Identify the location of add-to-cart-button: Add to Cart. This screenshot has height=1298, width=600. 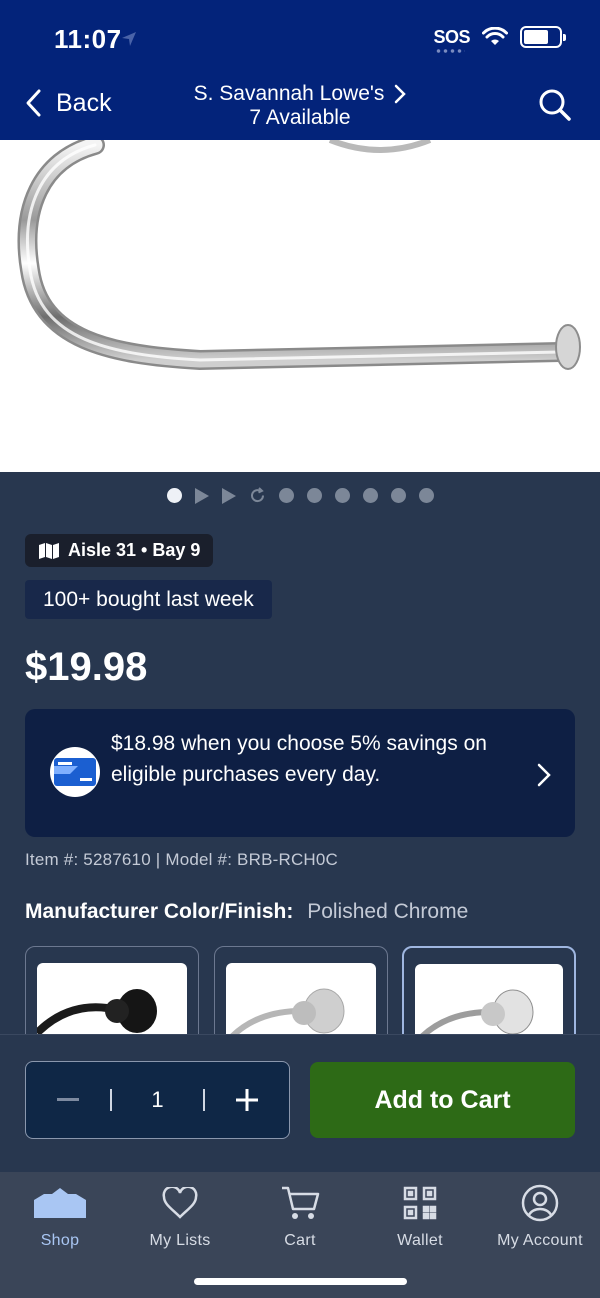
(442, 1100).